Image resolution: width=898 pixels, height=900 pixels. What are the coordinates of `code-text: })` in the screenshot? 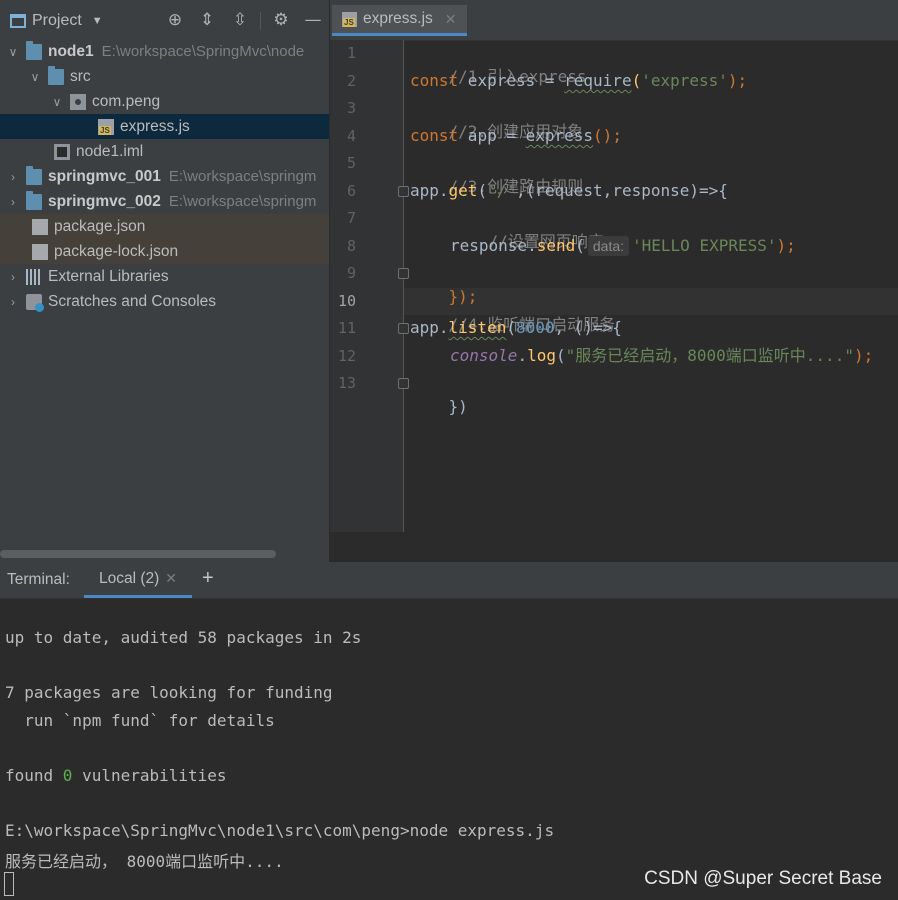 It's located at (458, 406).